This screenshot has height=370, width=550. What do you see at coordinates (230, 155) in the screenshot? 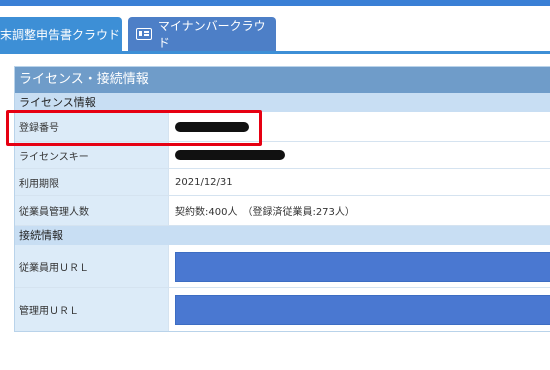
I see `redaction-mark` at bounding box center [230, 155].